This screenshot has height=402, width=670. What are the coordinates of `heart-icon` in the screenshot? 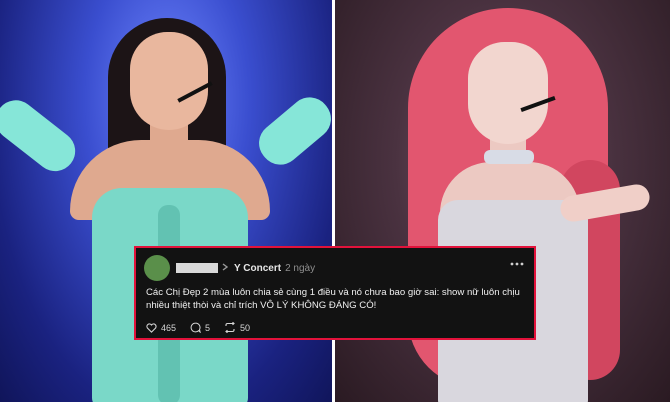 It's located at (151, 327).